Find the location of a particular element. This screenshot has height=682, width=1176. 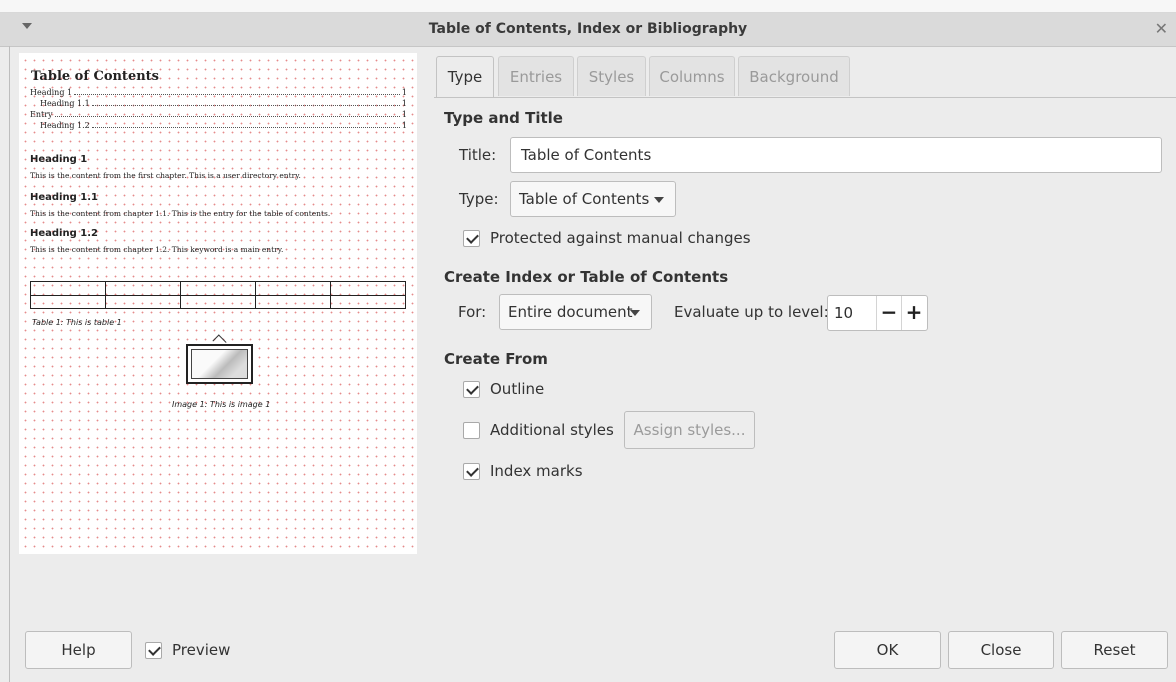

for-dropdown: Entire document is located at coordinates (575, 312).